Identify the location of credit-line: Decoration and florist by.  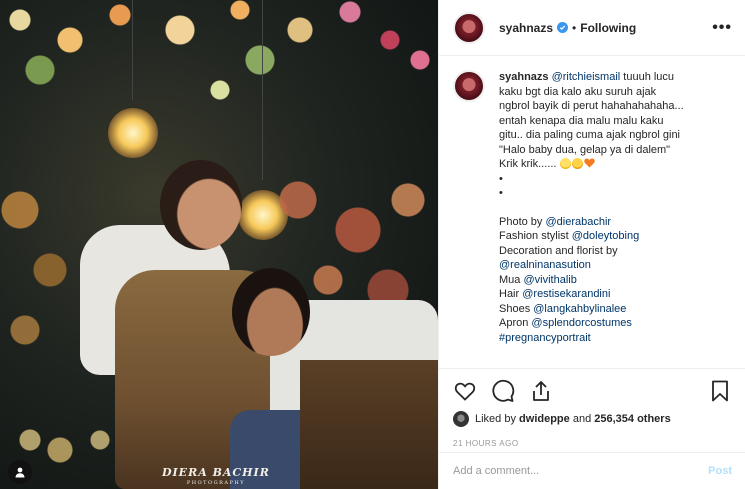
(616, 251).